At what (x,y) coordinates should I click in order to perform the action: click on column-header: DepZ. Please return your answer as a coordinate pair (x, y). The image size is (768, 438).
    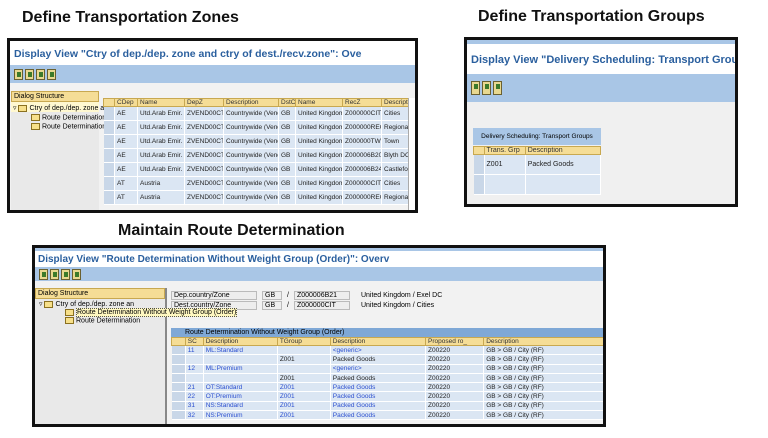
    Looking at the image, I should click on (204, 102).